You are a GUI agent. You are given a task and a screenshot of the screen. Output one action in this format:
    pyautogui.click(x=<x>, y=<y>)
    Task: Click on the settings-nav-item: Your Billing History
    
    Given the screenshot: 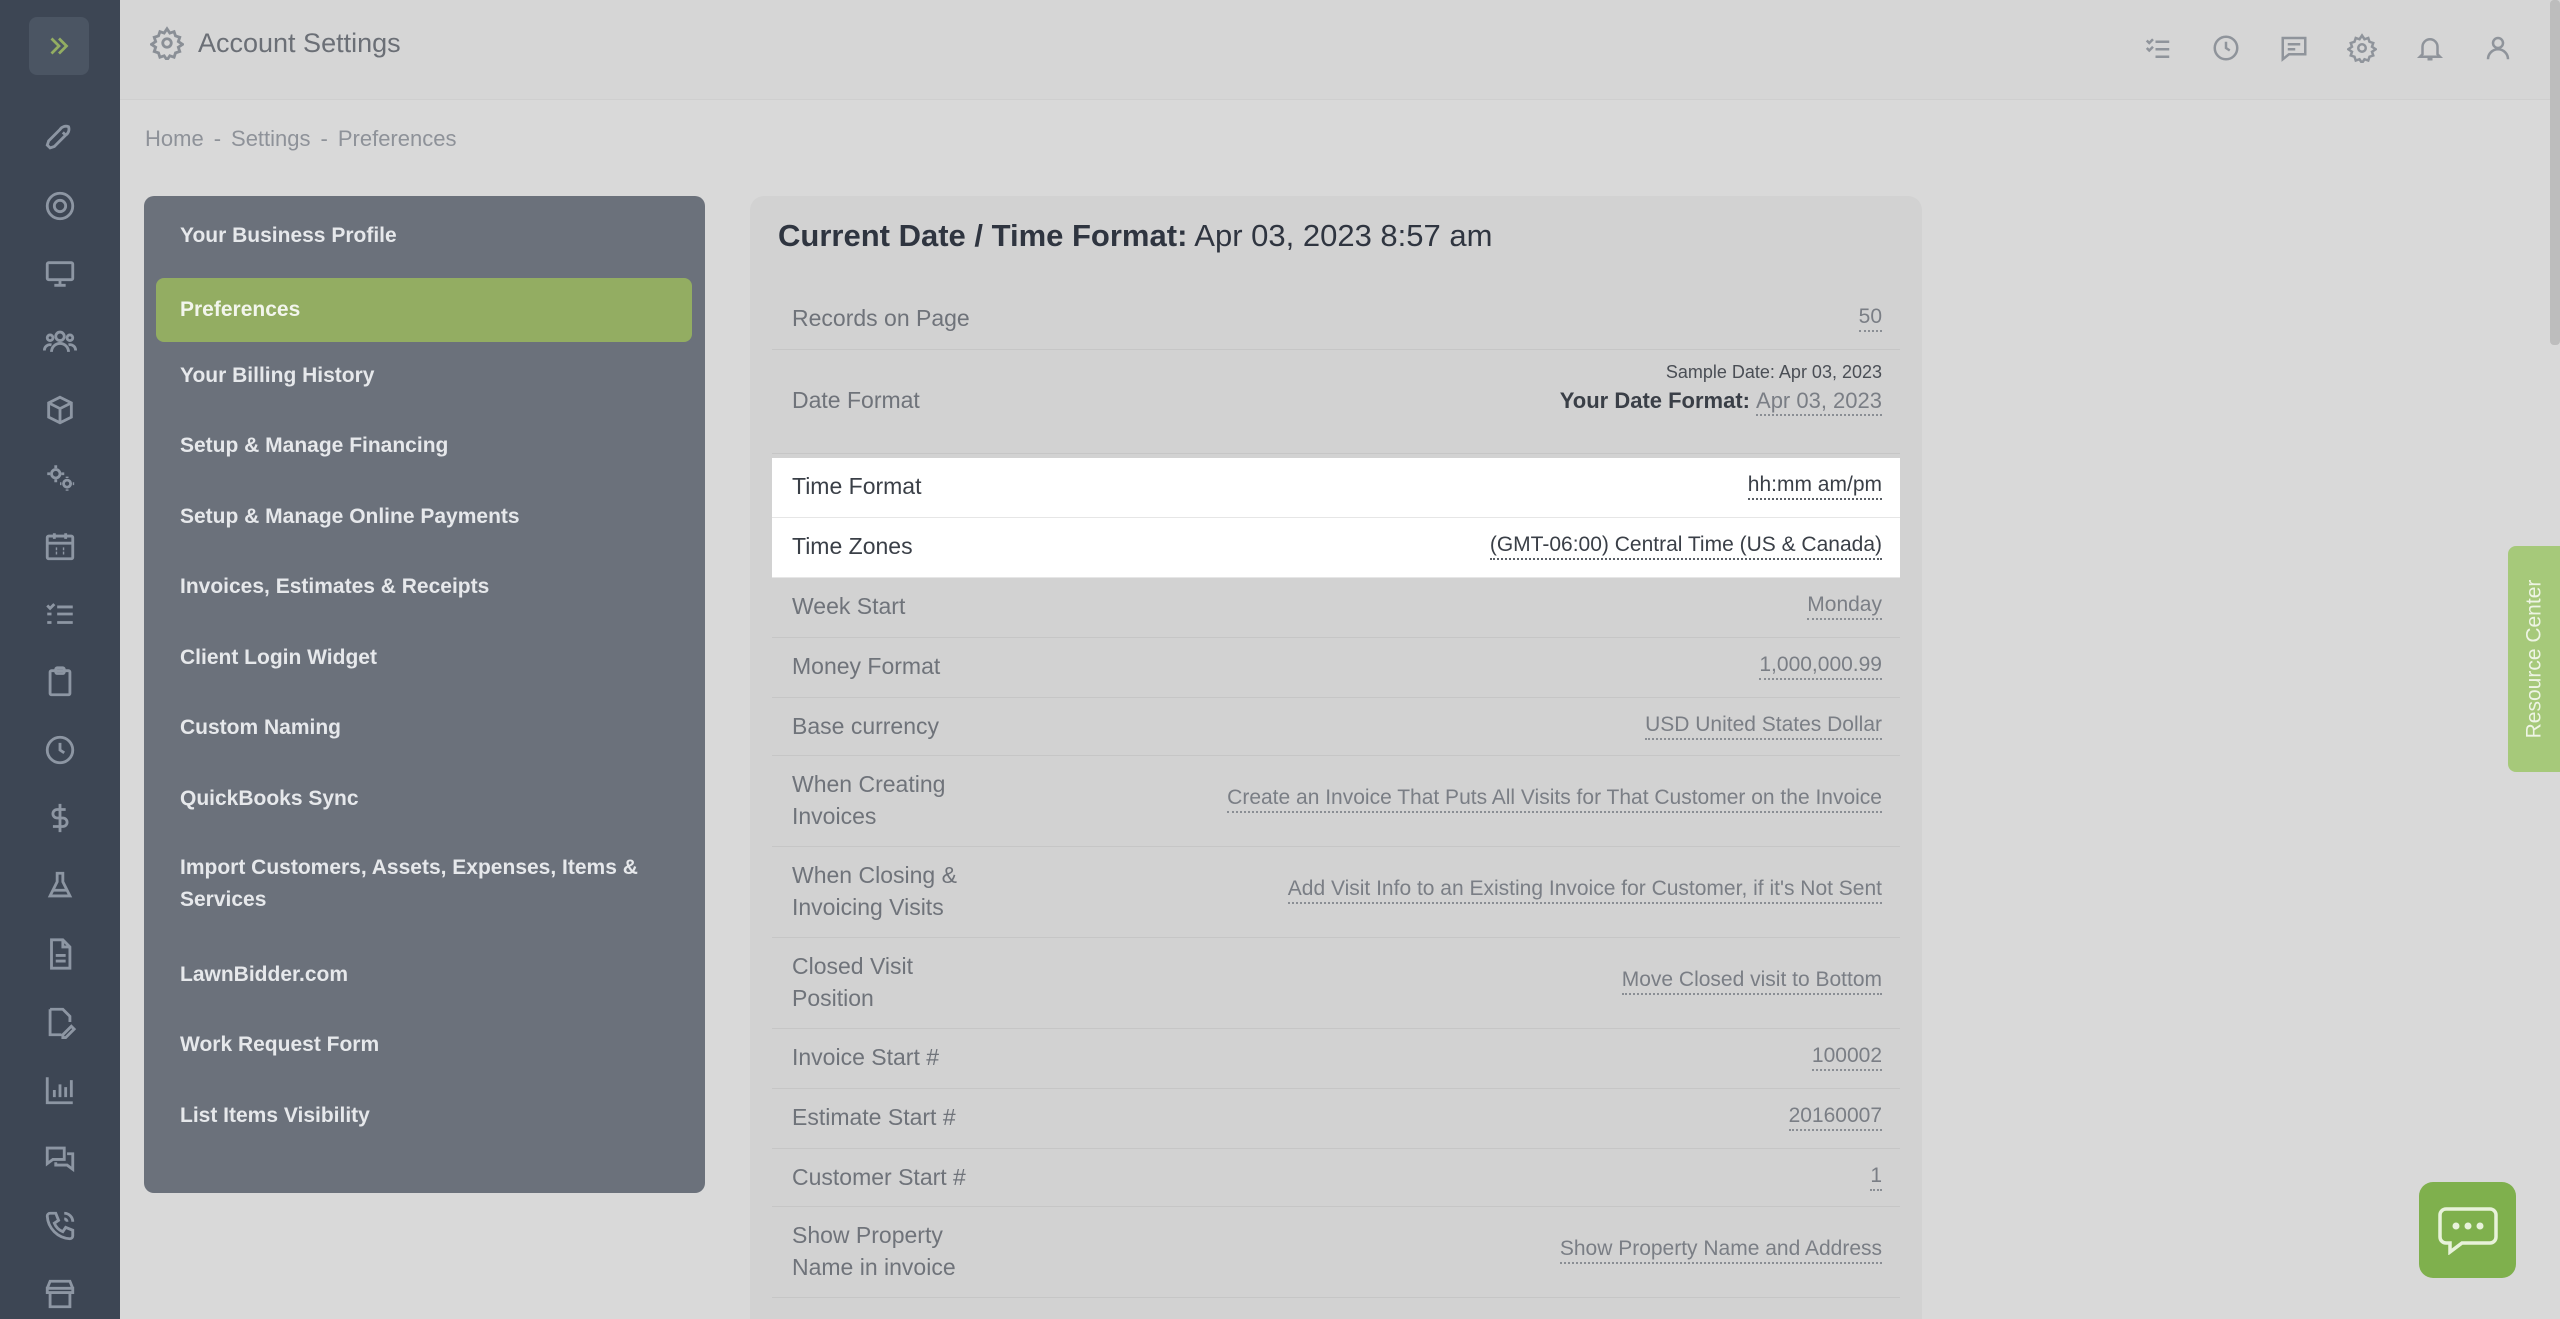 What is the action you would take?
    pyautogui.click(x=424, y=376)
    